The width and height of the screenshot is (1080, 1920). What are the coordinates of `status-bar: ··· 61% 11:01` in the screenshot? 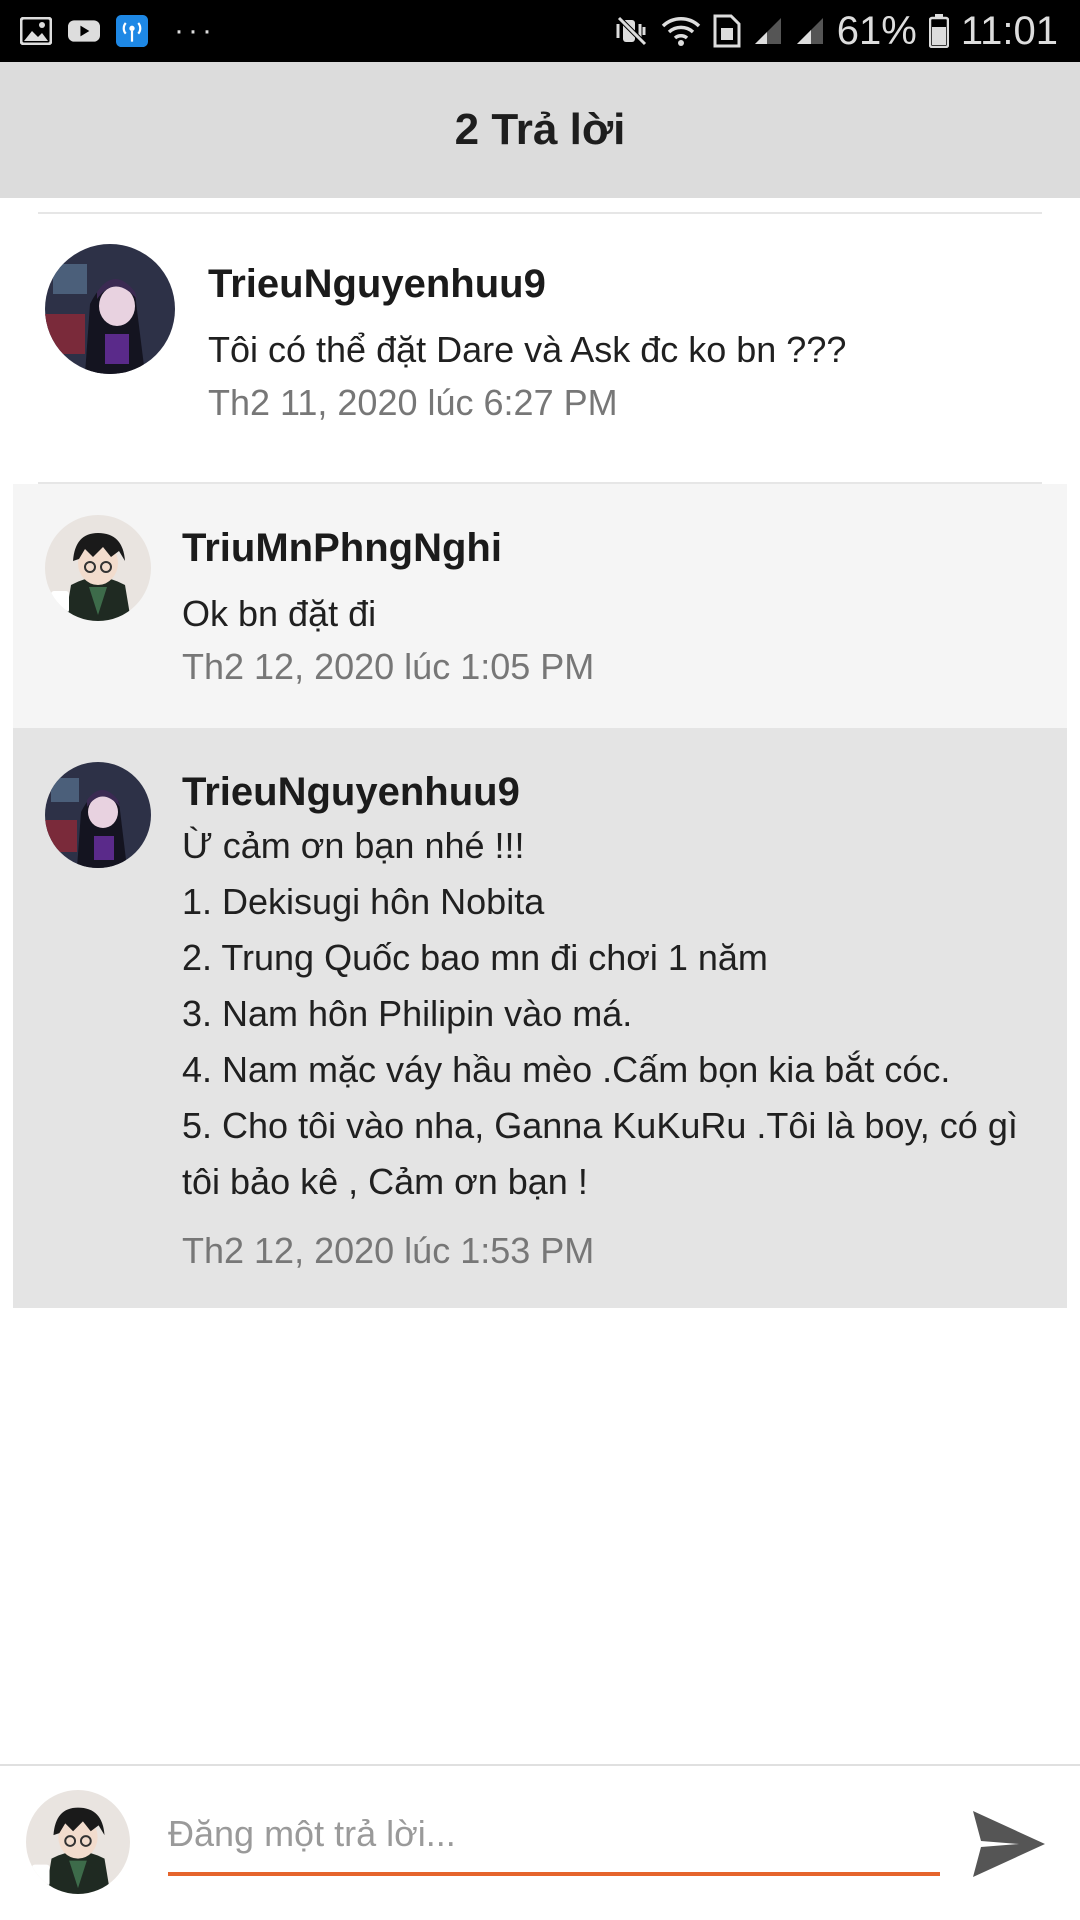 It's located at (540, 31).